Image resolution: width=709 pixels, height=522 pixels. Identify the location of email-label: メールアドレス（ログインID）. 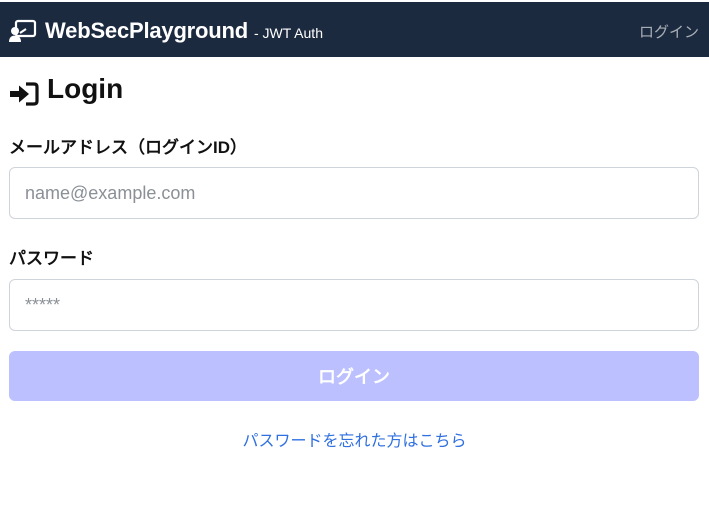
(128, 147).